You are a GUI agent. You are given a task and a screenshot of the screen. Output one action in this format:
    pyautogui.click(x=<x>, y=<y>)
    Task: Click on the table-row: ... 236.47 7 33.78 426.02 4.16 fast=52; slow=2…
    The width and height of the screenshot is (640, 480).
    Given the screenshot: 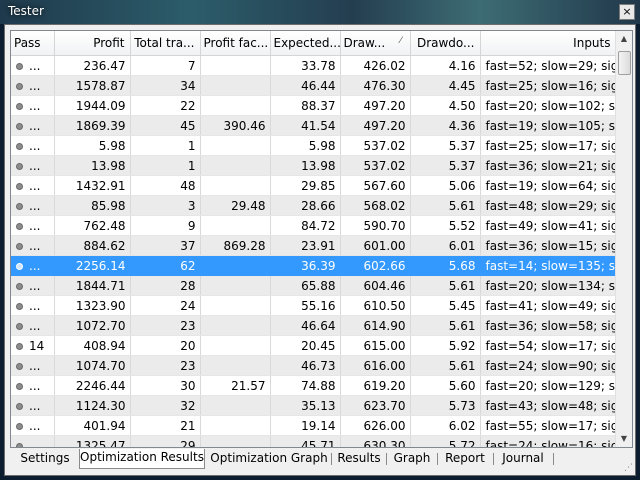 What is the action you would take?
    pyautogui.click(x=314, y=65)
    